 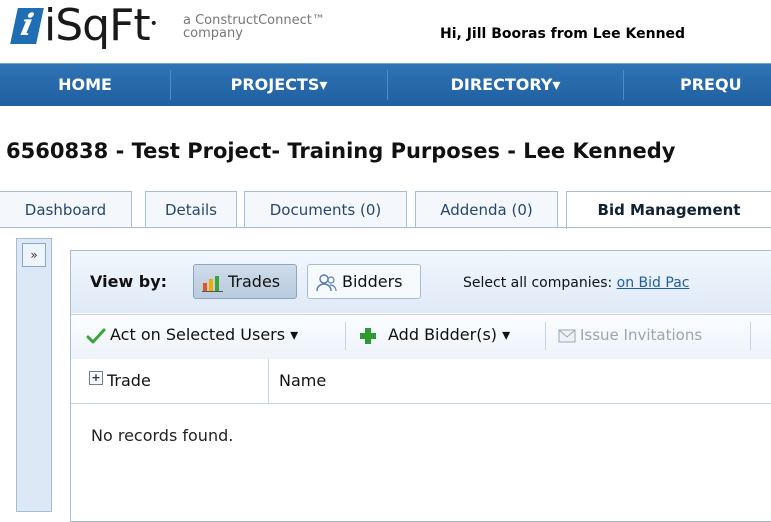 What do you see at coordinates (129, 281) in the screenshot?
I see `viewby-label: View by:` at bounding box center [129, 281].